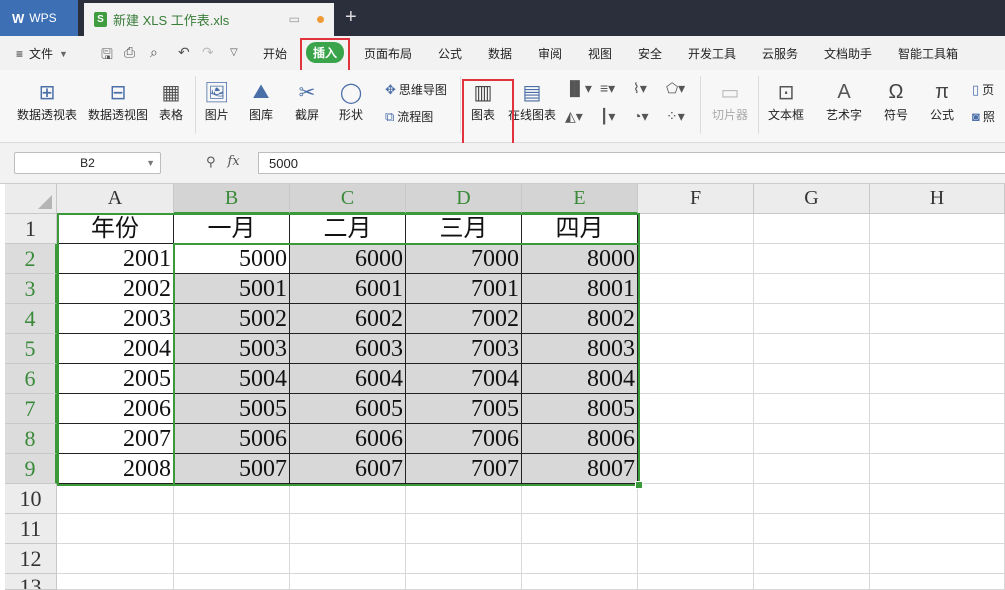  What do you see at coordinates (184, 52) in the screenshot?
I see `undo-icon: ↶` at bounding box center [184, 52].